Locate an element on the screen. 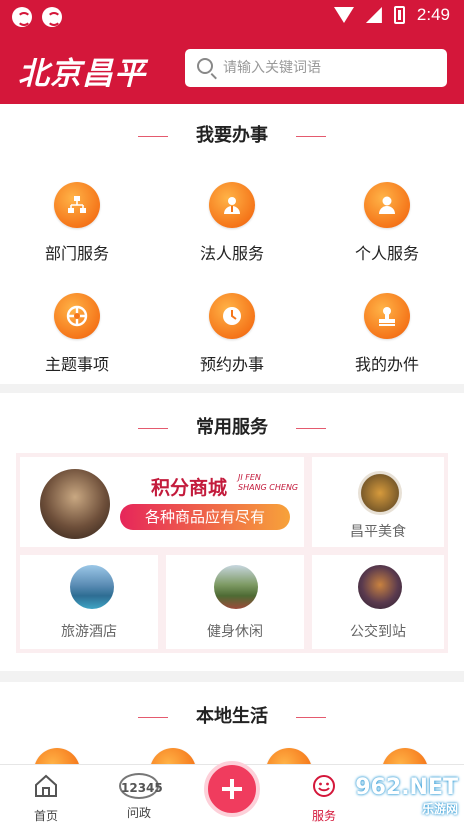  grid-item-department: 部门服务 is located at coordinates (77, 223).